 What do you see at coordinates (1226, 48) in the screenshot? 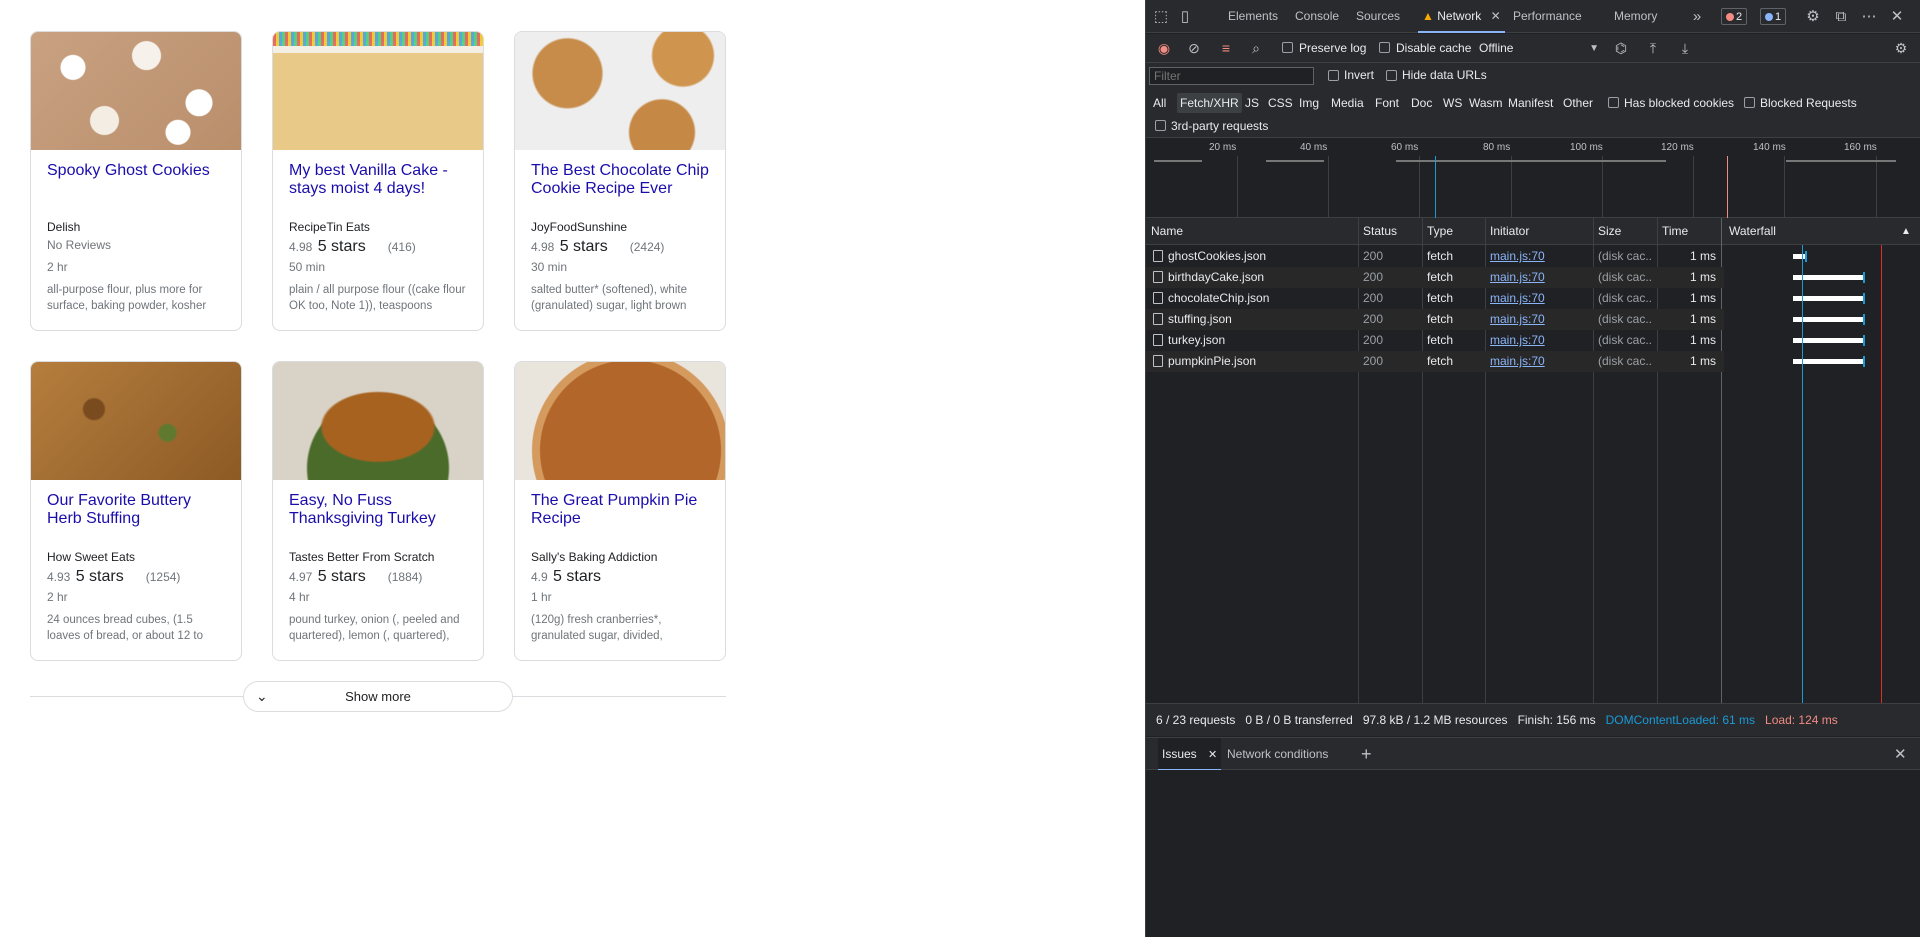
I see `filter-icon: ≡` at bounding box center [1226, 48].